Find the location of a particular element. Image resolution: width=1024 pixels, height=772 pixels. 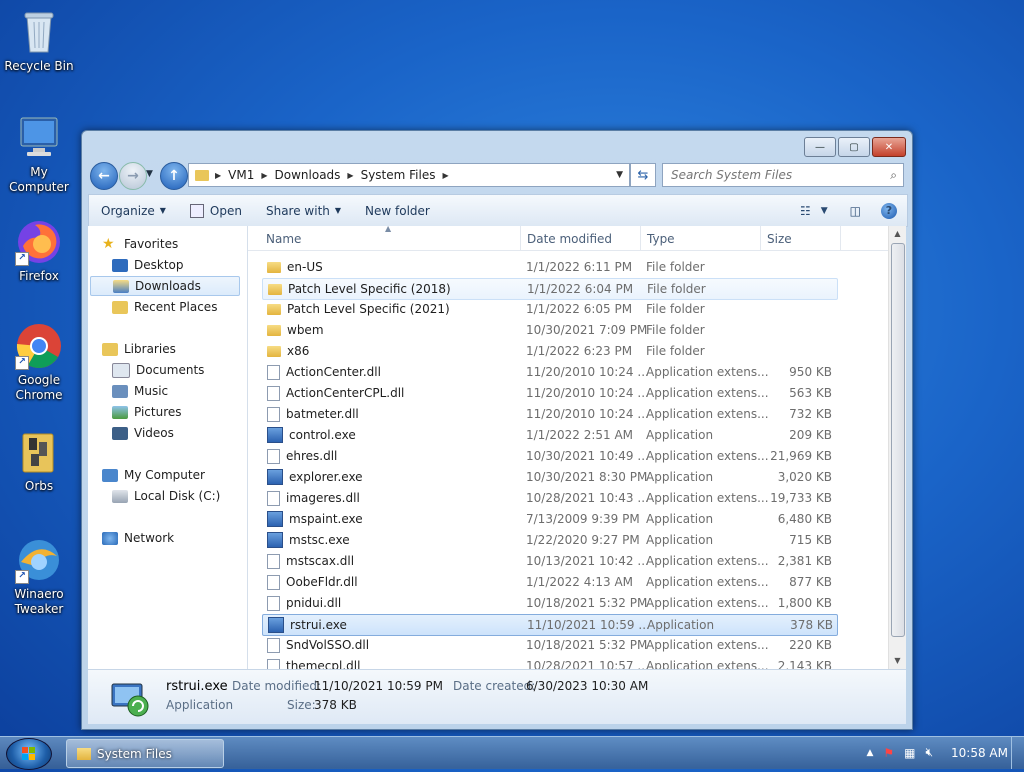

file-row: en-US 1/1/2022 6:11 PM File folder is located at coordinates (549, 267).